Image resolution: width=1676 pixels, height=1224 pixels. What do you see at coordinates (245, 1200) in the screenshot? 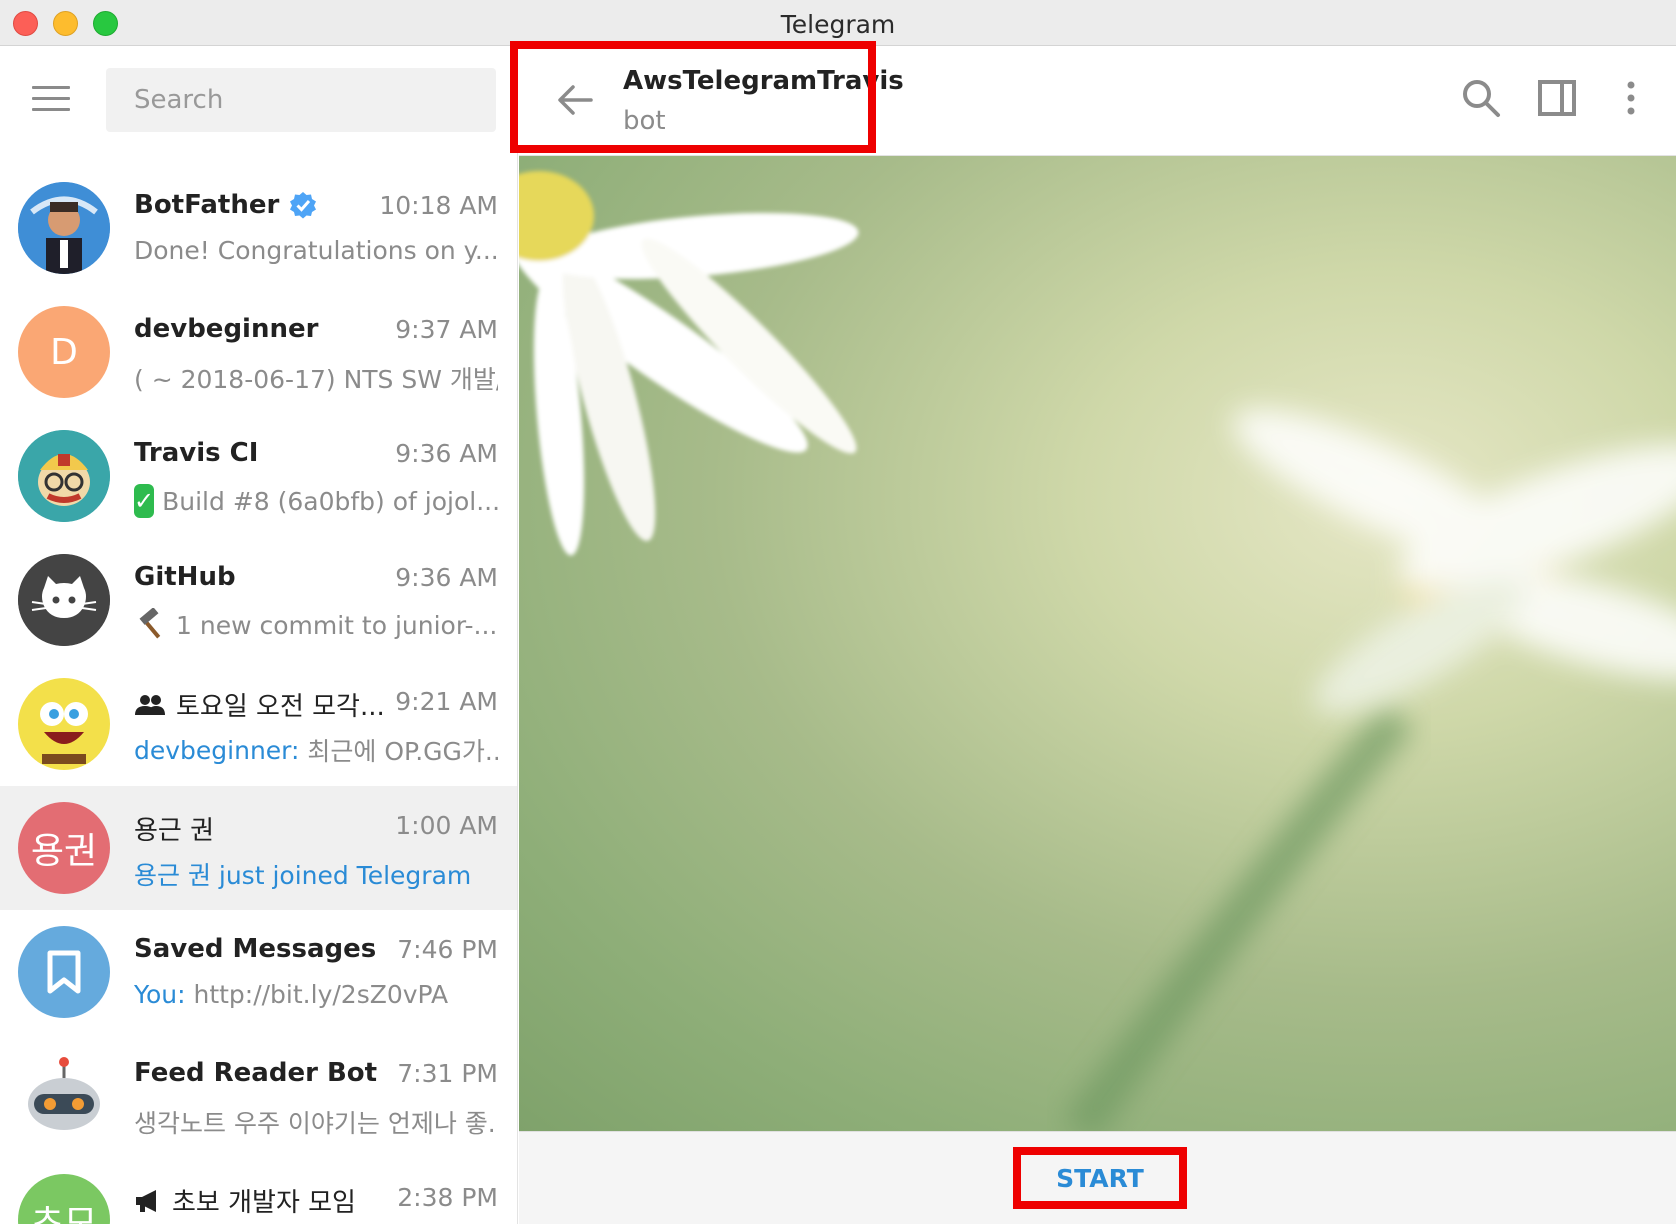
I see `chat-name: 초보 개발자 모임` at bounding box center [245, 1200].